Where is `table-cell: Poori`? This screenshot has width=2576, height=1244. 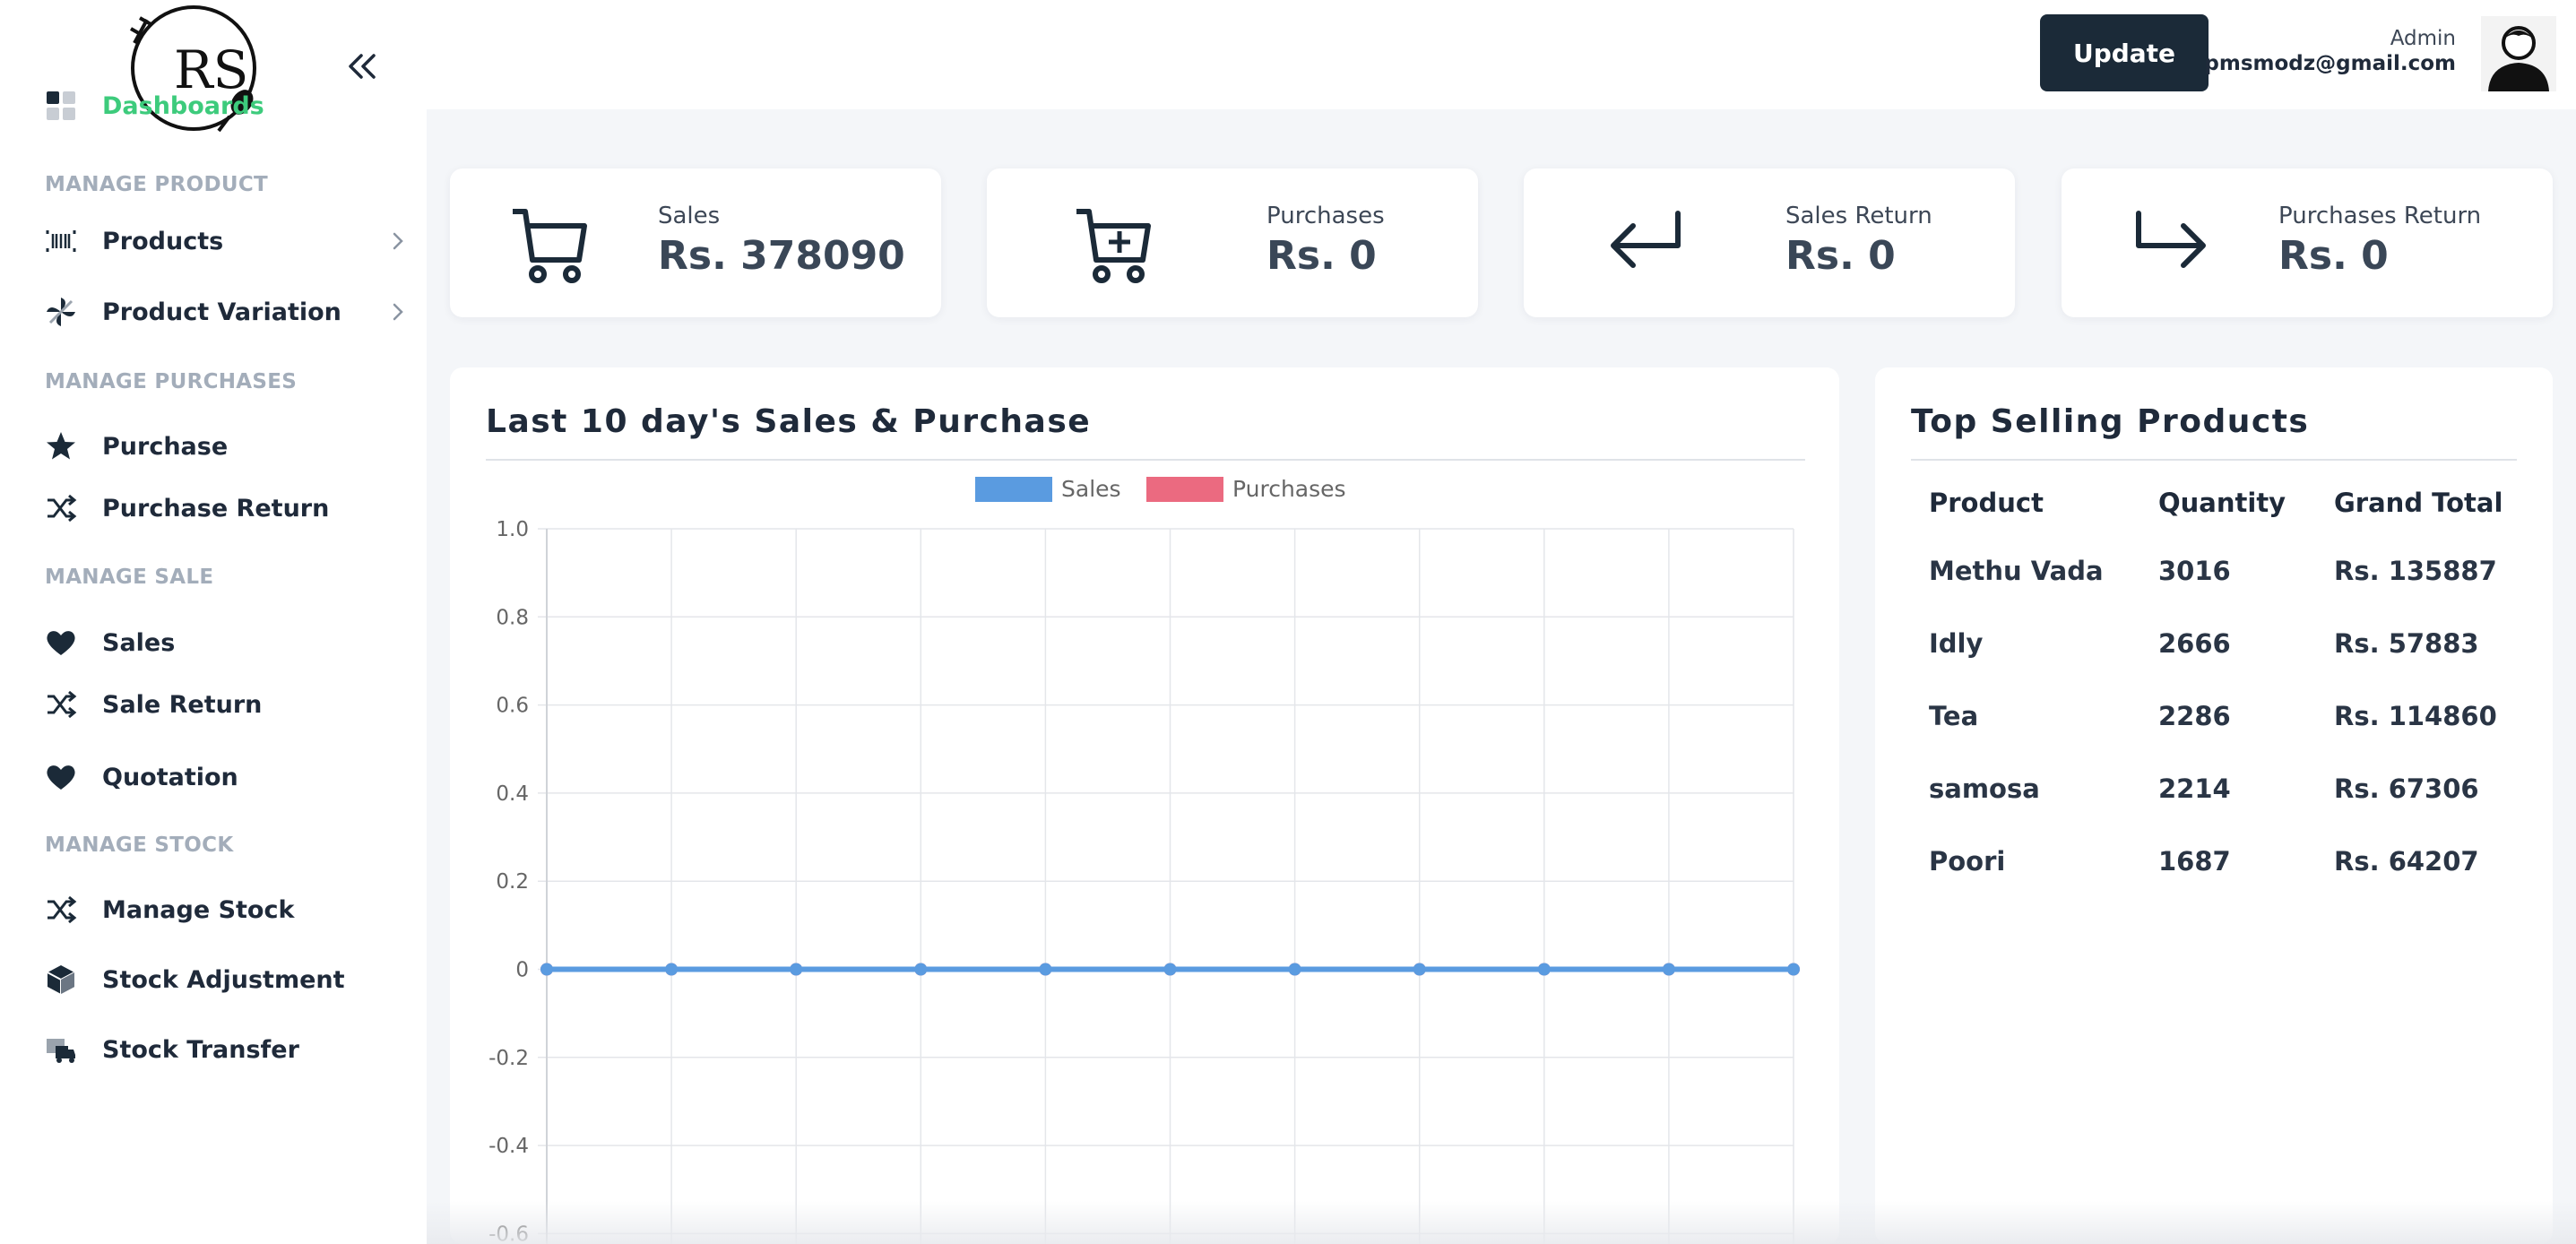
table-cell: Poori is located at coordinates (1967, 861).